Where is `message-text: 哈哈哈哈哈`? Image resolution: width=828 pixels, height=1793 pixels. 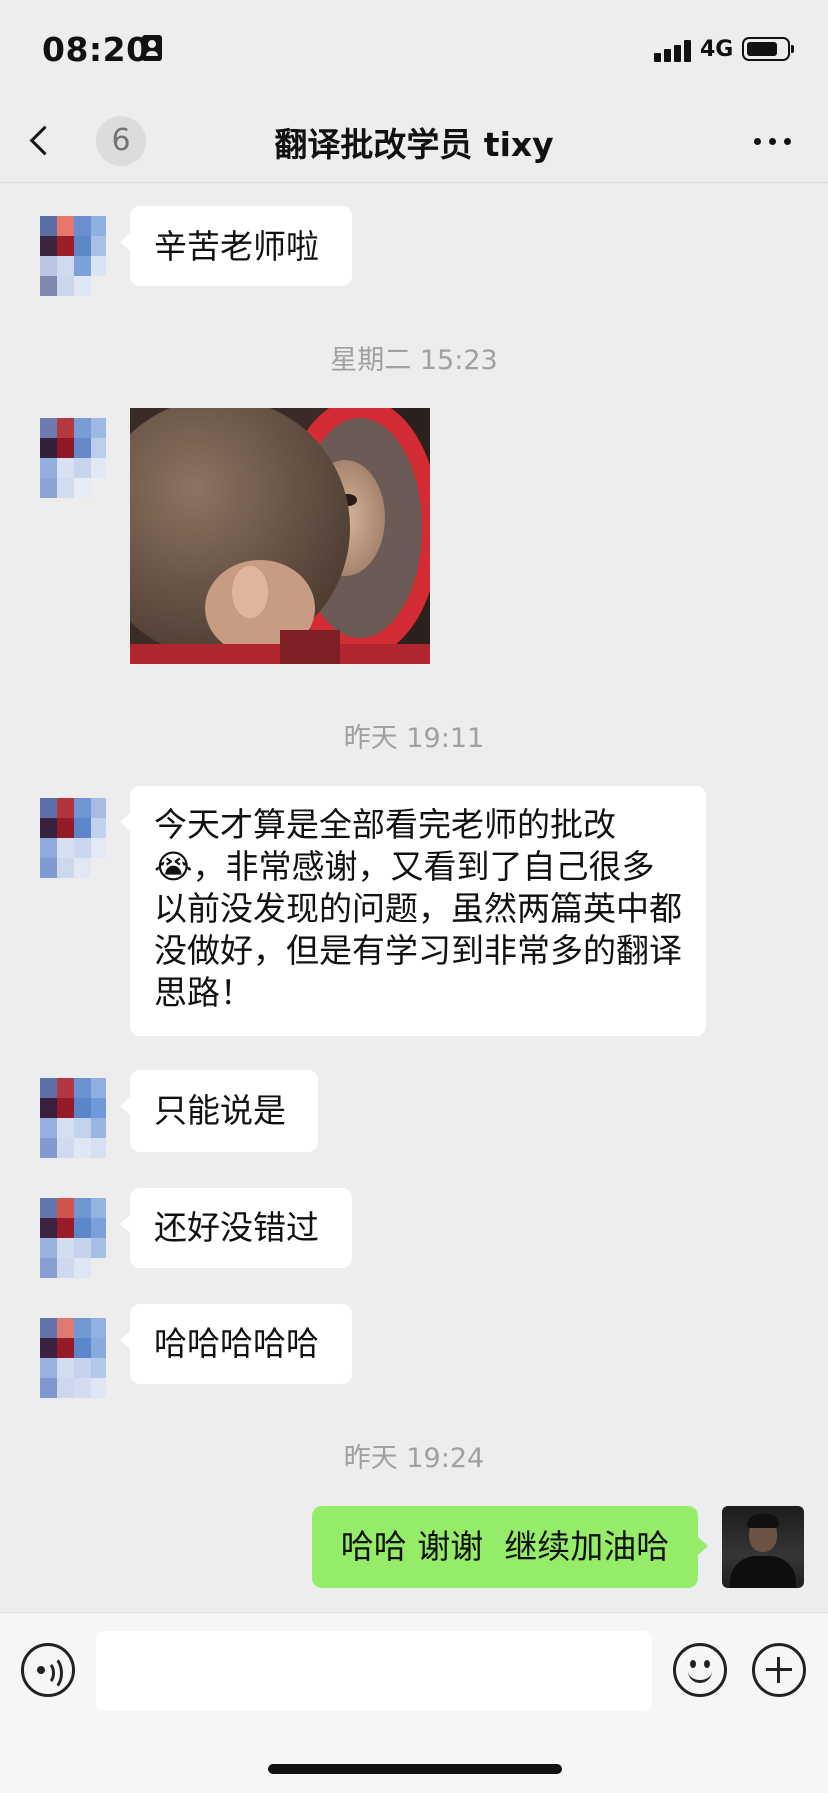
message-text: 哈哈哈哈哈 is located at coordinates (236, 1343).